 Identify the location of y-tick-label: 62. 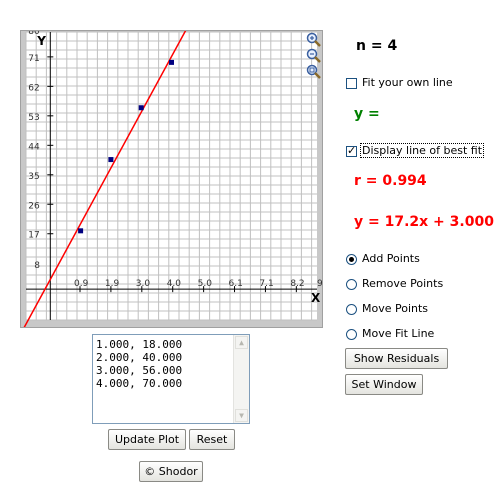
(33, 88).